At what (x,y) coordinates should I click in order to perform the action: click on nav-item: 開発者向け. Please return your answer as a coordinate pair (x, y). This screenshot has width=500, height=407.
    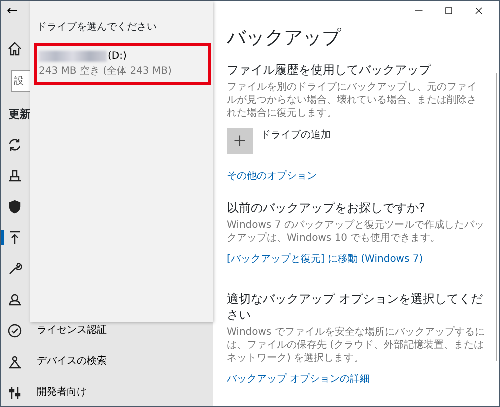
    Looking at the image, I should click on (107, 392).